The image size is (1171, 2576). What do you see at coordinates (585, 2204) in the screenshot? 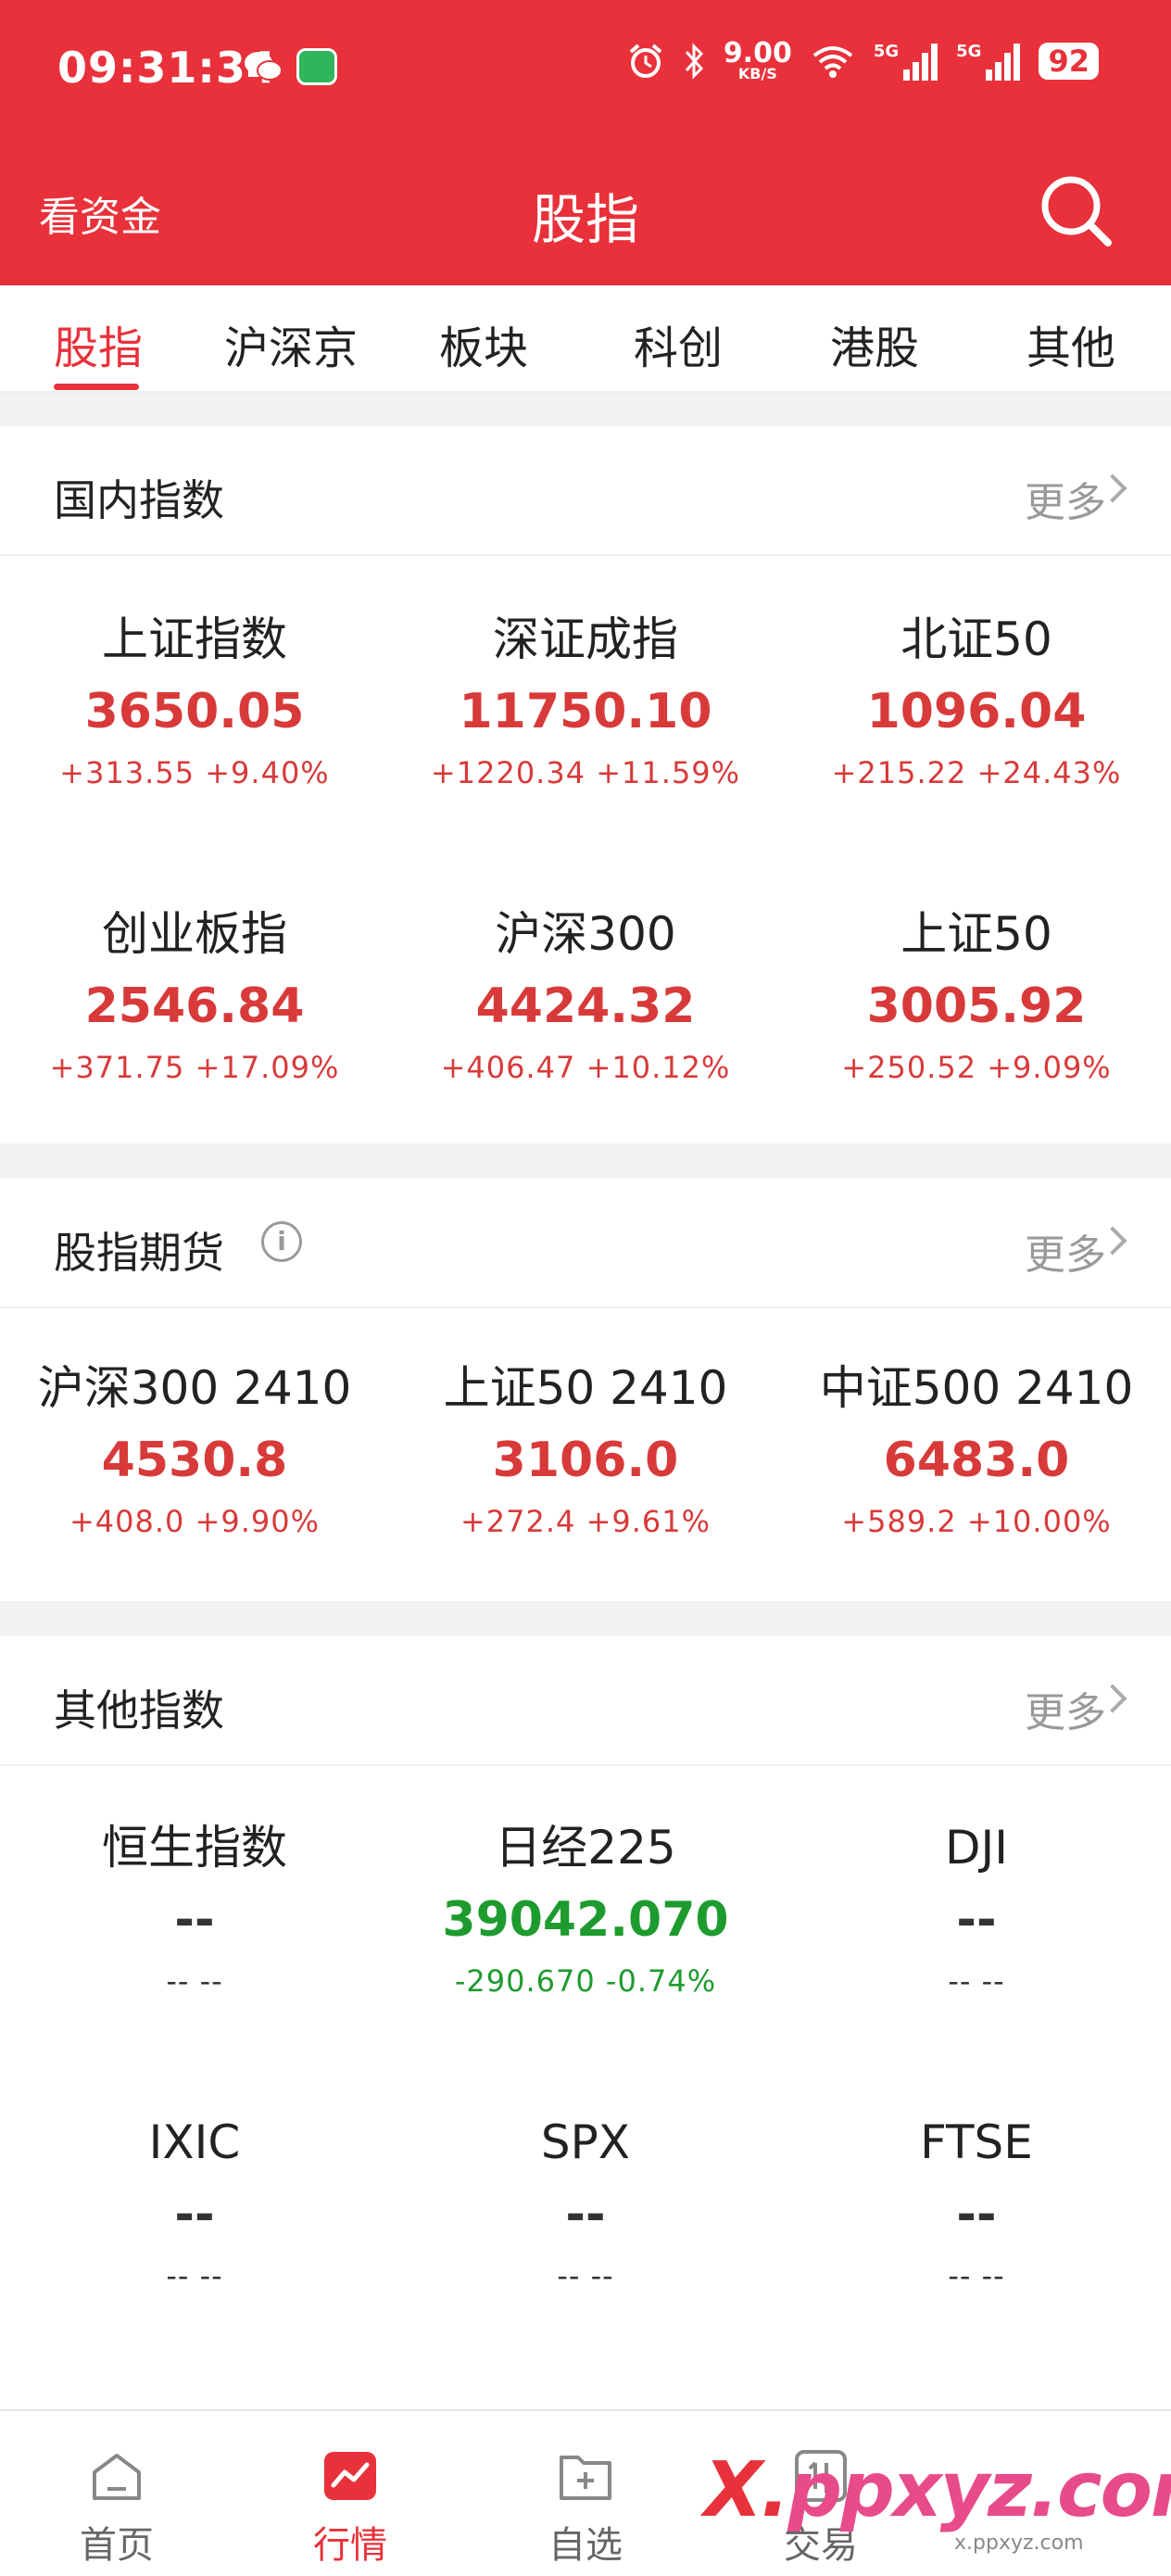
I see `index-card: SPX -- -- --` at bounding box center [585, 2204].